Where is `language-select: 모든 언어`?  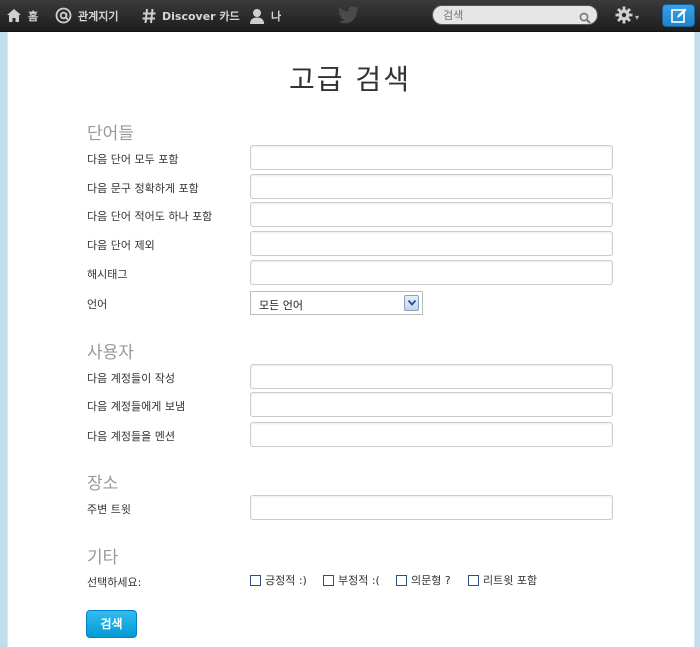
language-select: 모든 언어 is located at coordinates (336, 303).